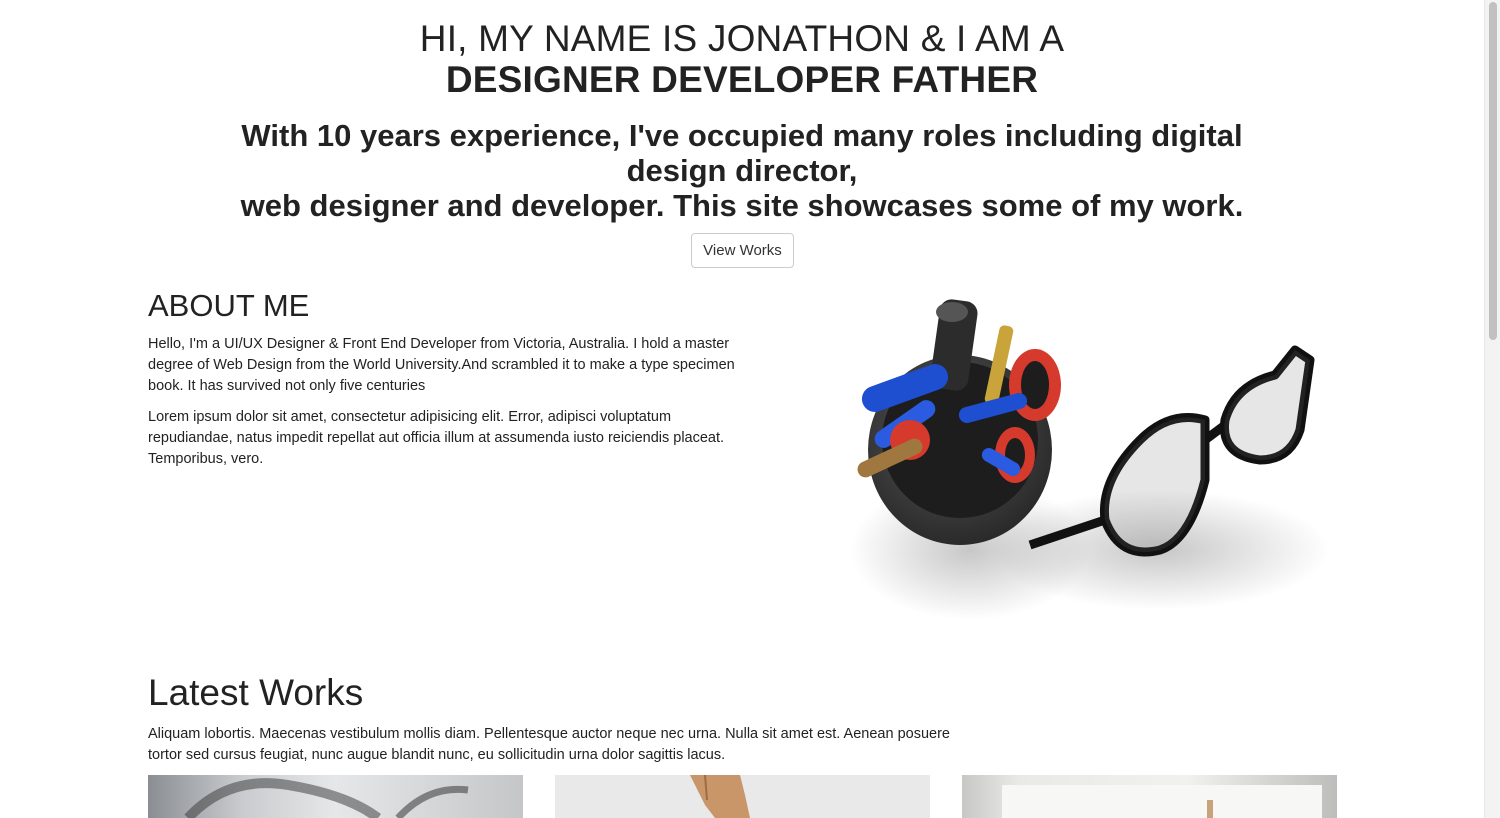 The height and width of the screenshot is (818, 1500). What do you see at coordinates (229, 305) in the screenshot?
I see `about-title: ABOUT ME` at bounding box center [229, 305].